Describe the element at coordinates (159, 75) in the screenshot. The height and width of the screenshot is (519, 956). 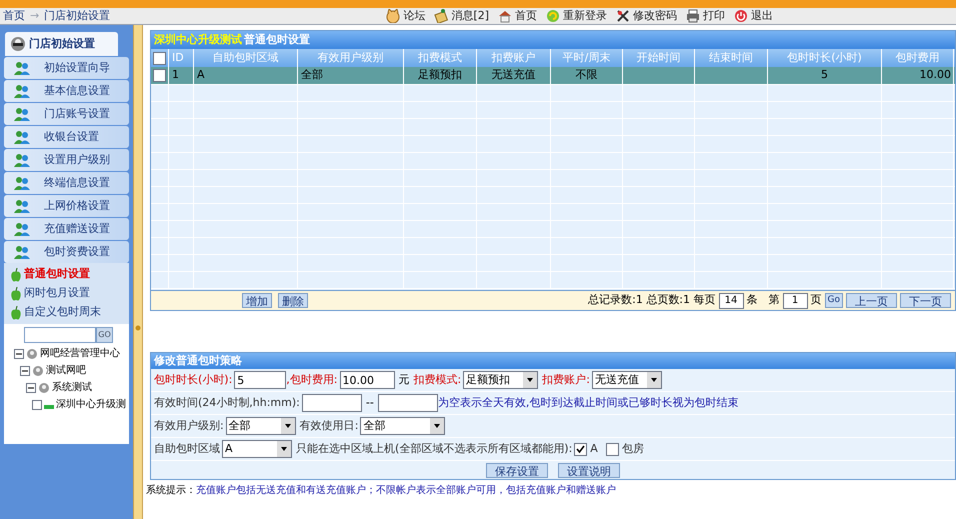
I see `row-checkbox` at that location.